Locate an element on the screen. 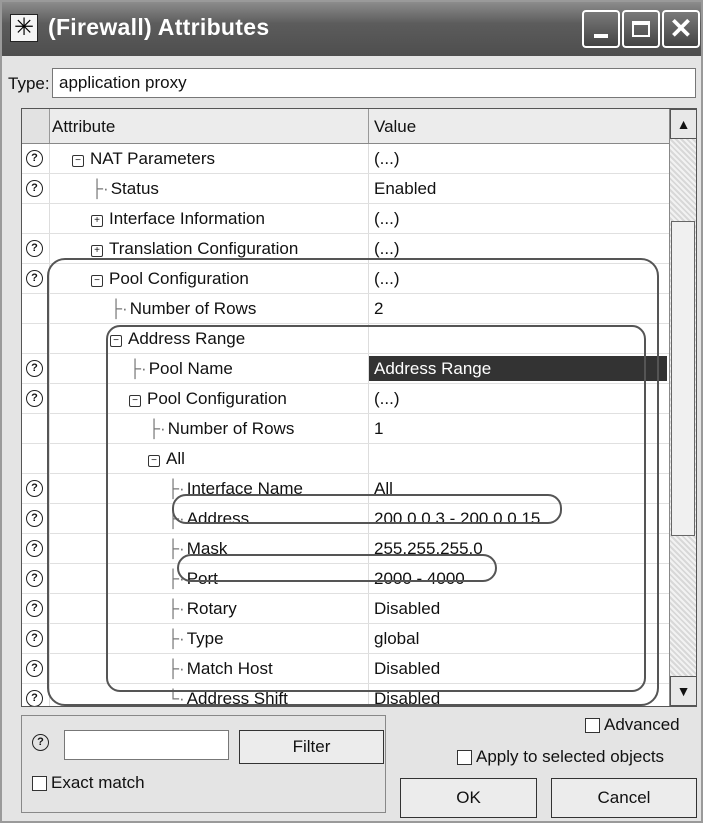 The image size is (703, 823). attribute-value: 2 is located at coordinates (378, 309).